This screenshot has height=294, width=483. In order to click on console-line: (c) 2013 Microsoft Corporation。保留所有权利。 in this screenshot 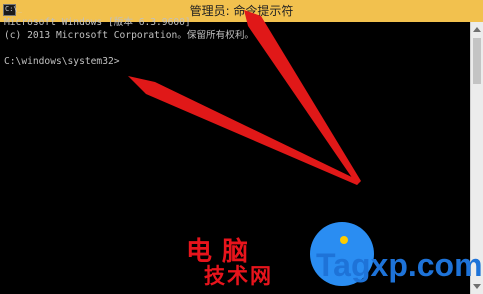, I will do `click(129, 35)`.